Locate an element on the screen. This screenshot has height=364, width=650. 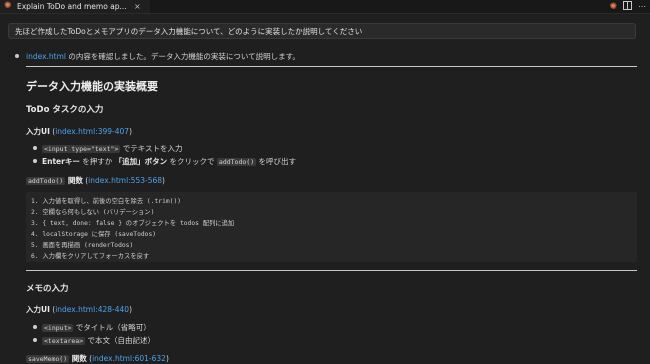
list-item: <input> でタイトル（省略可） is located at coordinates (96, 327).